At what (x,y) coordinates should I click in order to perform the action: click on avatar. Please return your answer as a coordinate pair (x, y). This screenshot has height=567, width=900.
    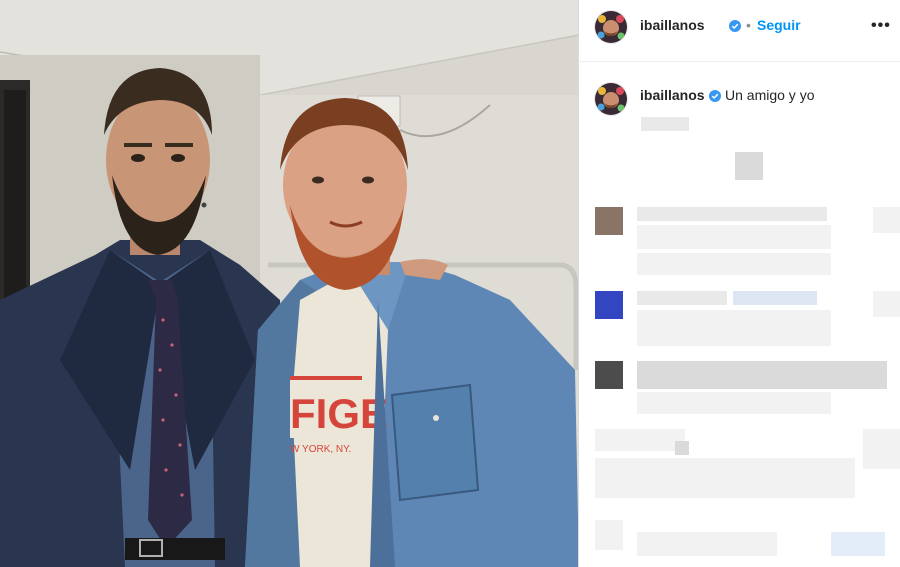
    Looking at the image, I should click on (611, 27).